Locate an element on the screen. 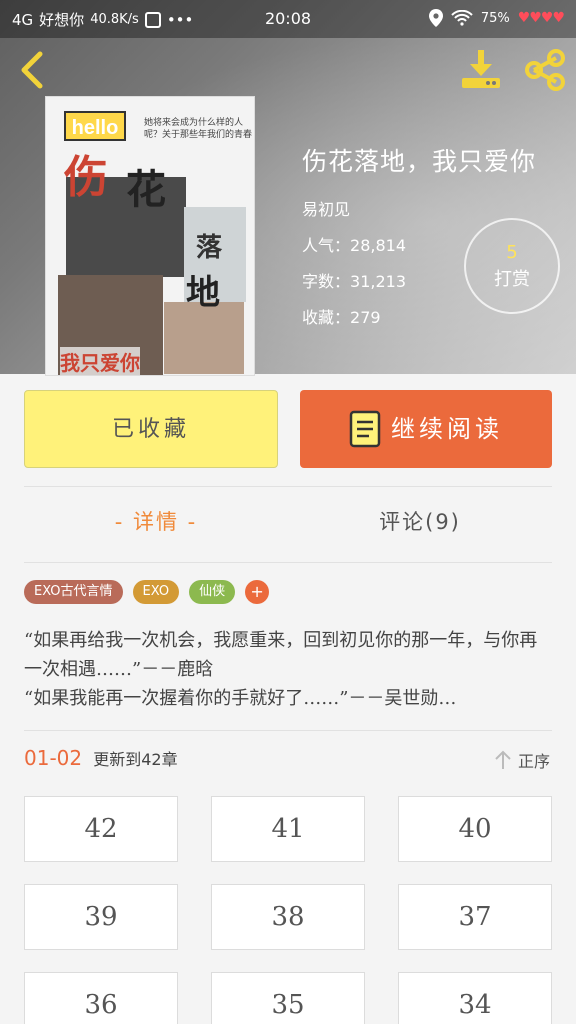 The image size is (576, 1024). arrow-up-icon is located at coordinates (503, 759).